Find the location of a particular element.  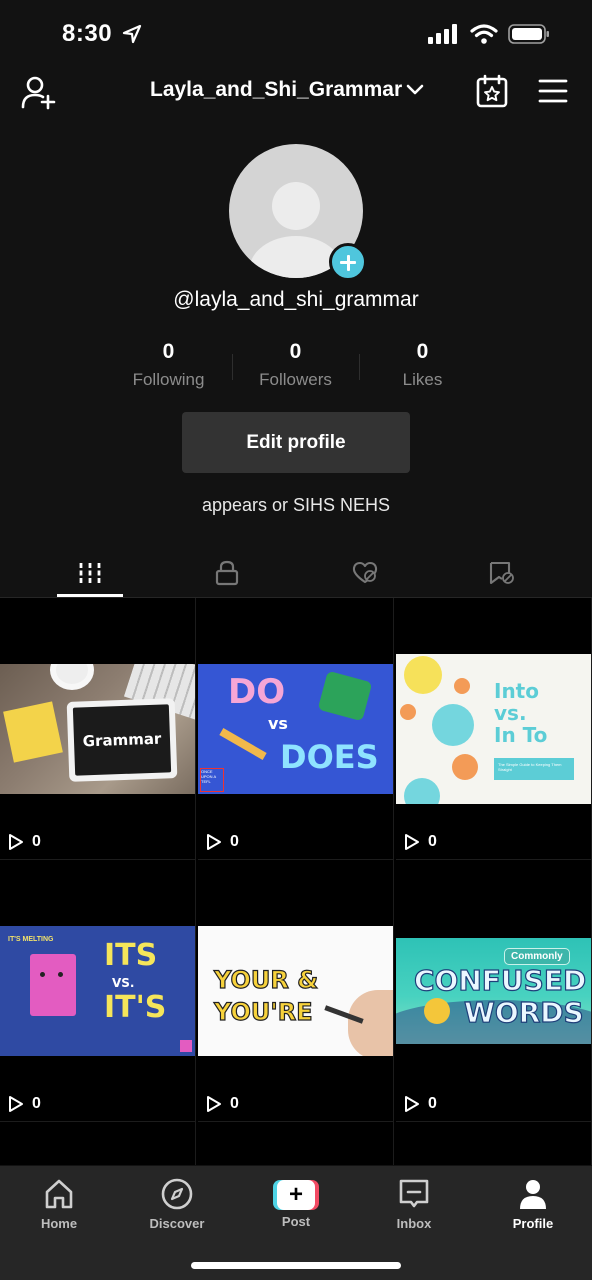

nav-home: Home is located at coordinates (59, 1202).